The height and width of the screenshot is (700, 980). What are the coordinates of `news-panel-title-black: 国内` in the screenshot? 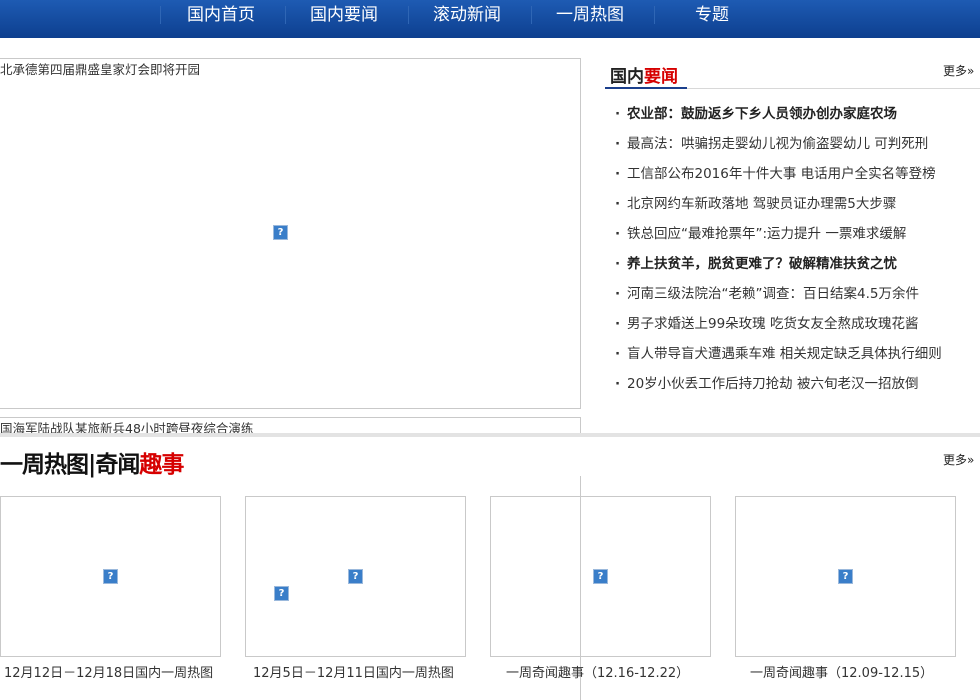 It's located at (627, 77).